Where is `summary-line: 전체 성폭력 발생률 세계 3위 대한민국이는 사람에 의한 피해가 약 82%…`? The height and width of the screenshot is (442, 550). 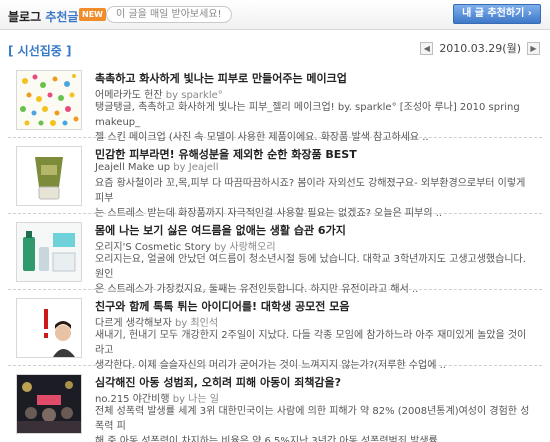 summary-line: 전체 성폭력 발생률 세계 3위 대한민국이는 사람에 의한 피해가 약 82%… is located at coordinates (312, 419).